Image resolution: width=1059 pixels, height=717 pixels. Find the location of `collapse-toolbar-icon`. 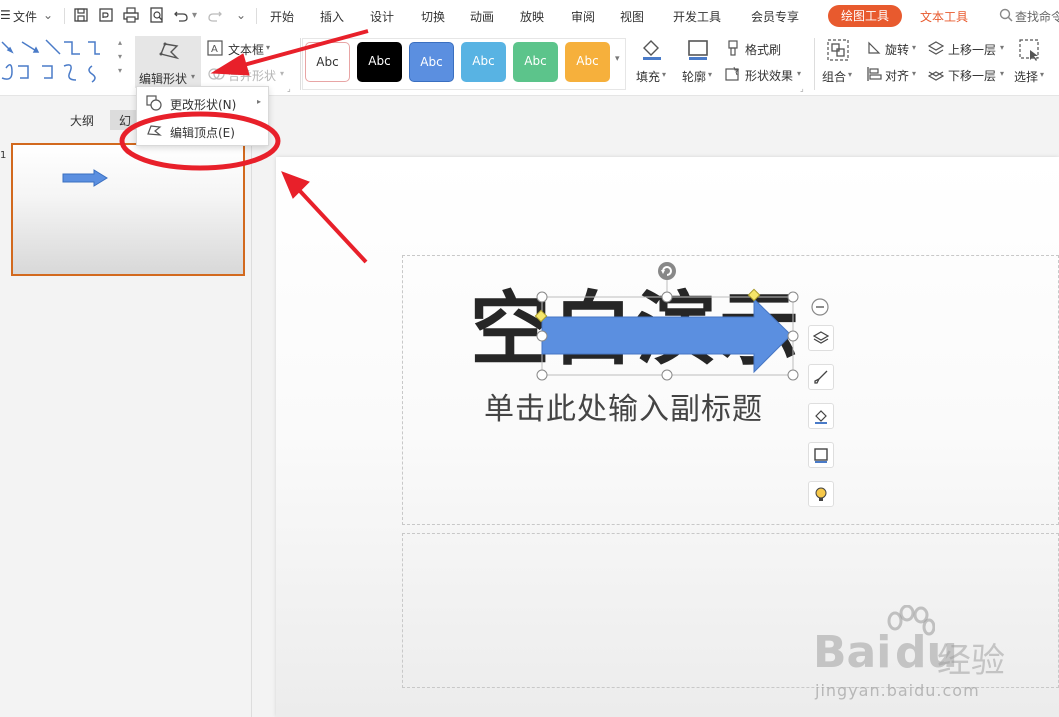

collapse-toolbar-icon is located at coordinates (820, 307).